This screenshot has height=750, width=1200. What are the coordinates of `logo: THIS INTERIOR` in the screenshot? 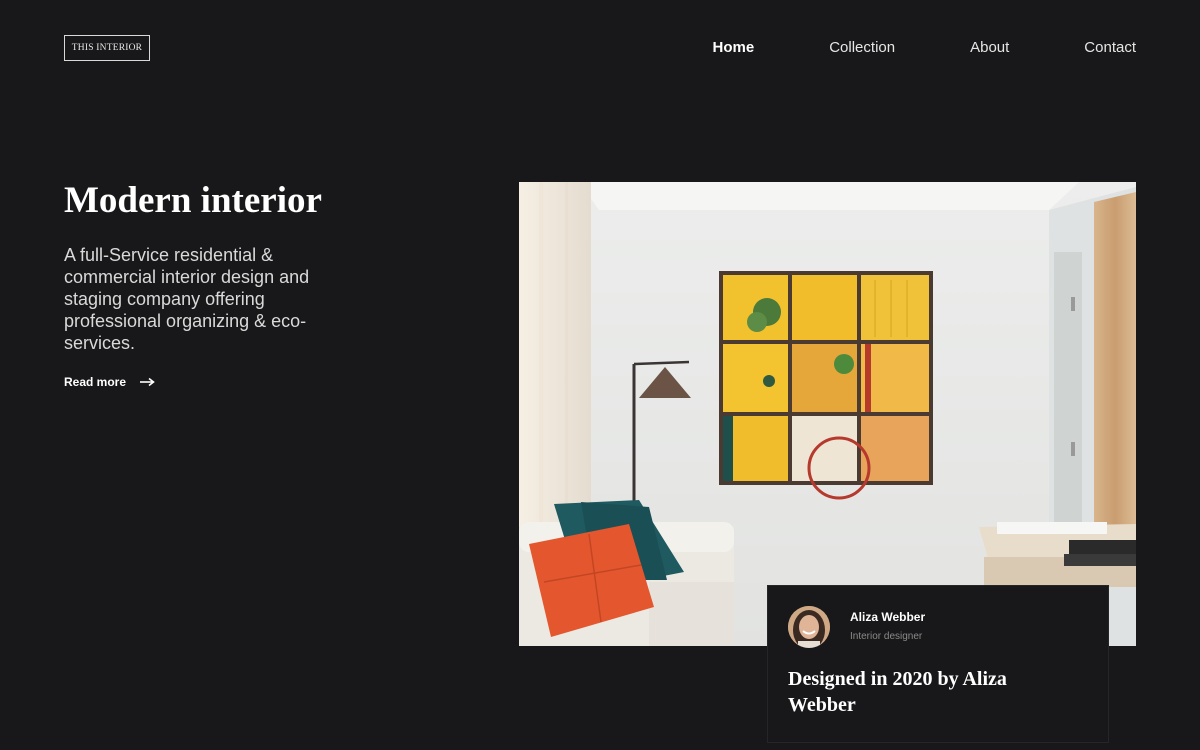 It's located at (107, 48).